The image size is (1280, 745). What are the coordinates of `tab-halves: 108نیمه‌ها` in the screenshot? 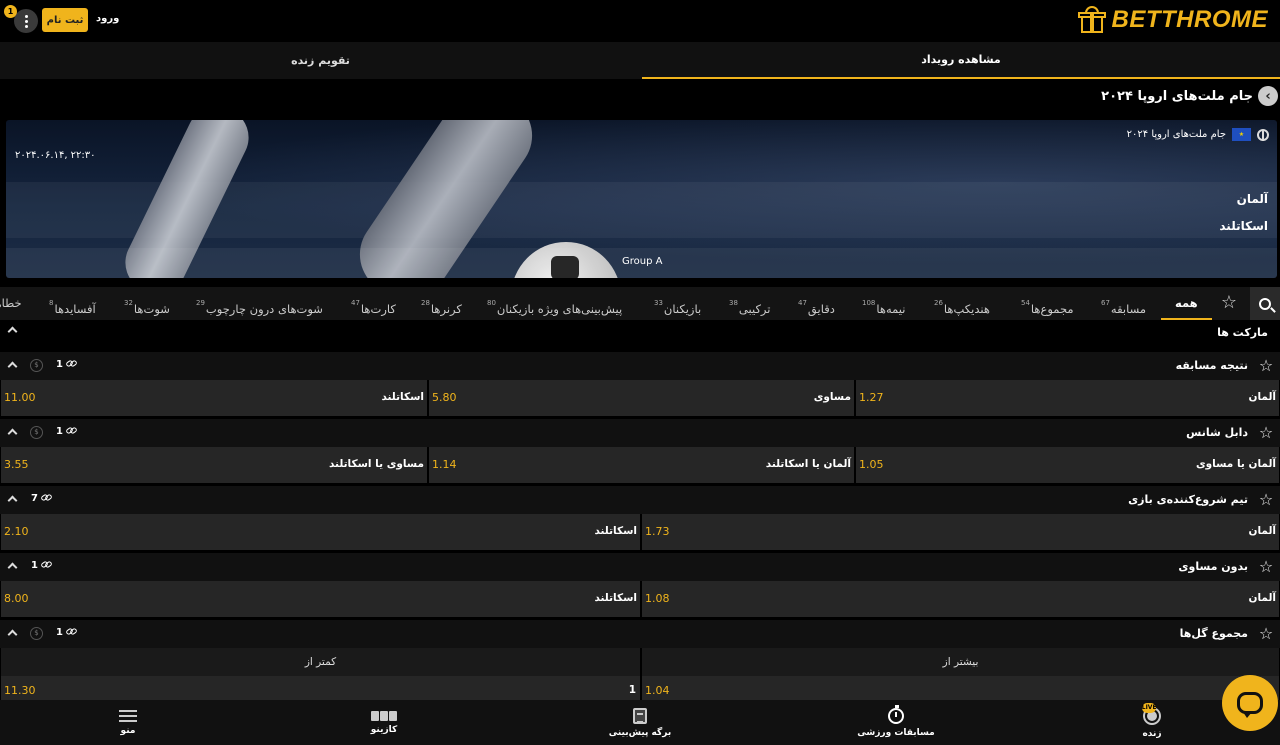 It's located at (883, 303).